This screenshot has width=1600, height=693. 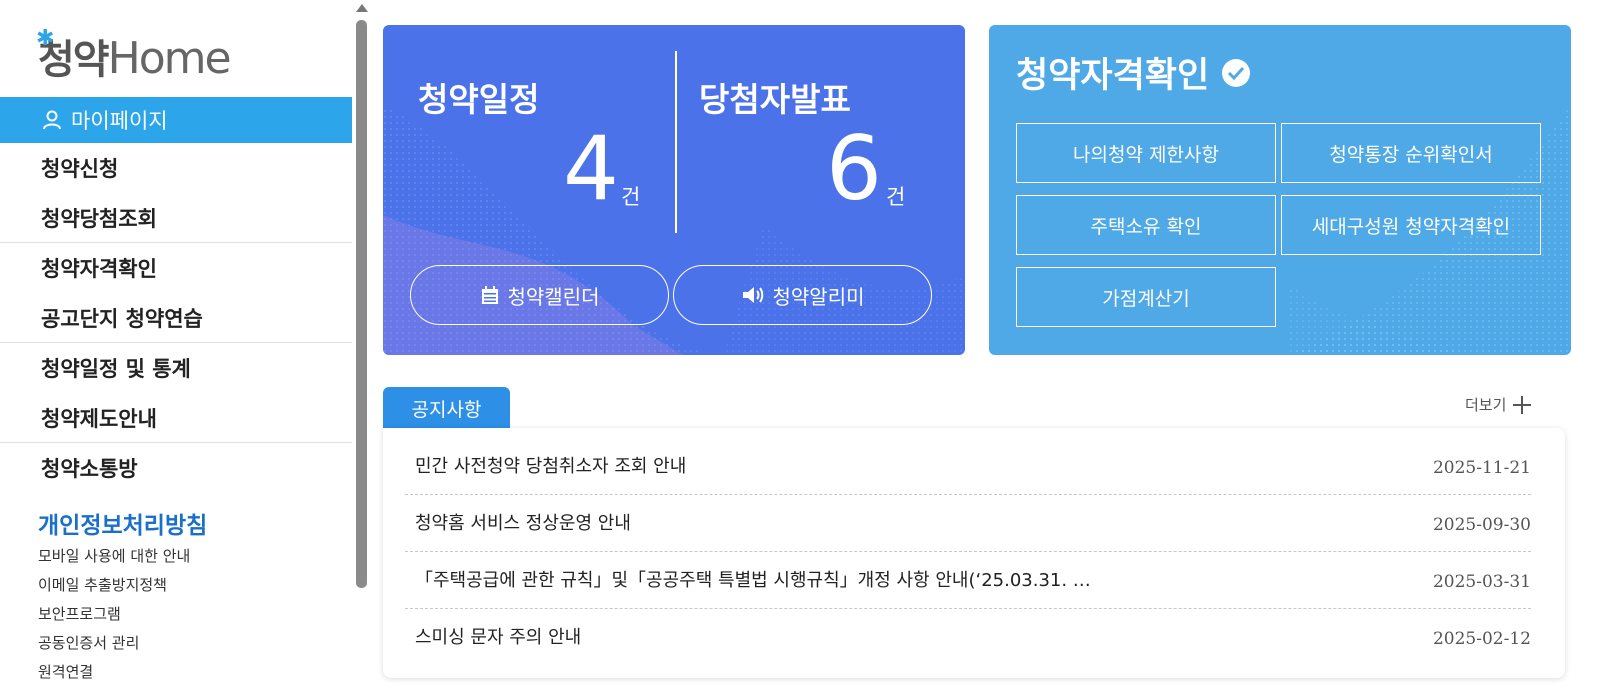 I want to click on sidebar-item-winner-check: 청약당첨조회, so click(x=176, y=218).